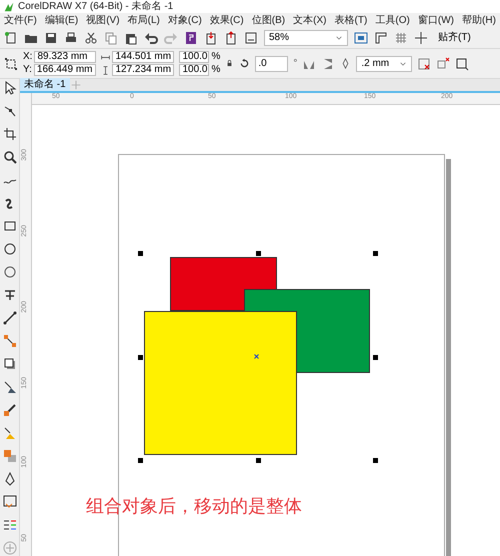  What do you see at coordinates (191, 38) in the screenshot?
I see `app-launcher-icon` at bounding box center [191, 38].